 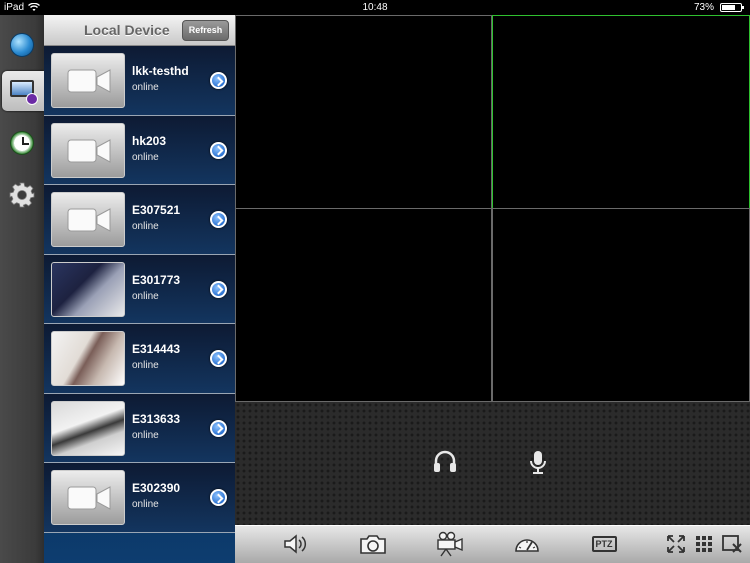 I want to click on stream-quality-button, so click(x=527, y=544).